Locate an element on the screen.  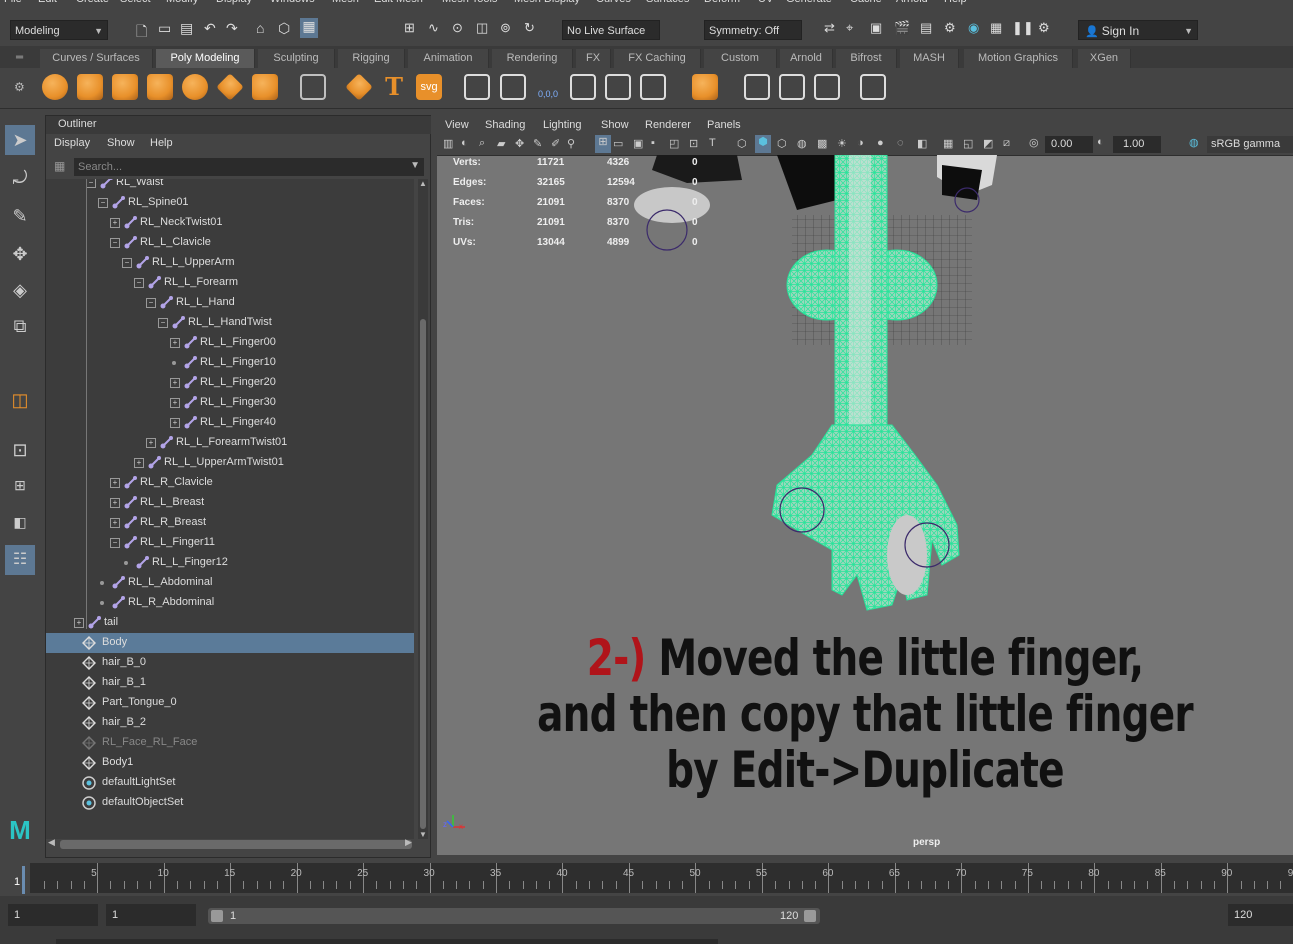
poly-plane-icon is located at coordinates (230, 87).